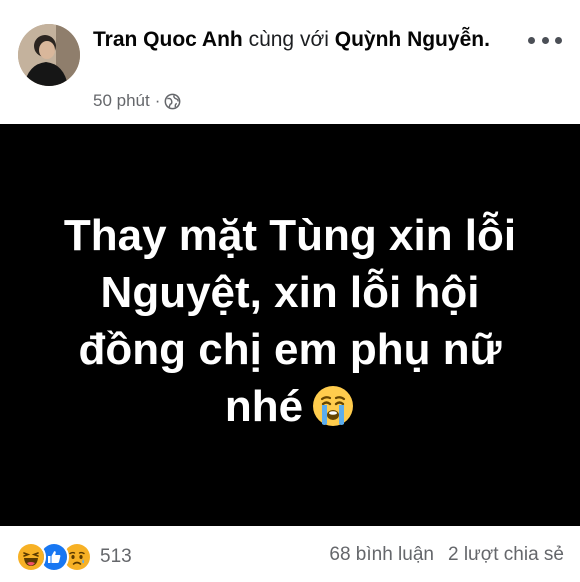 Image resolution: width=580 pixels, height=582 pixels. Describe the element at coordinates (290, 235) in the screenshot. I see `post-text-line: Thay mặt Tùng xin lỗi` at that location.